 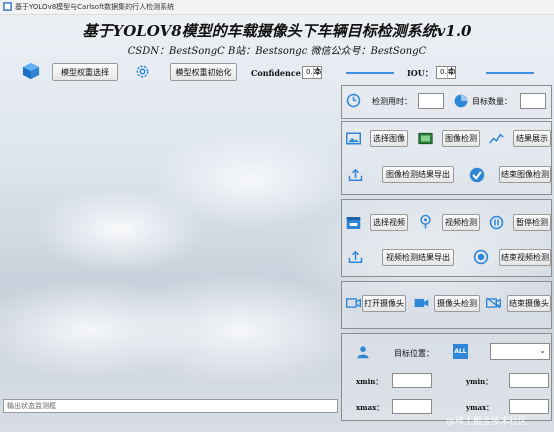 I want to click on map-pin-icon, so click(x=425, y=221).